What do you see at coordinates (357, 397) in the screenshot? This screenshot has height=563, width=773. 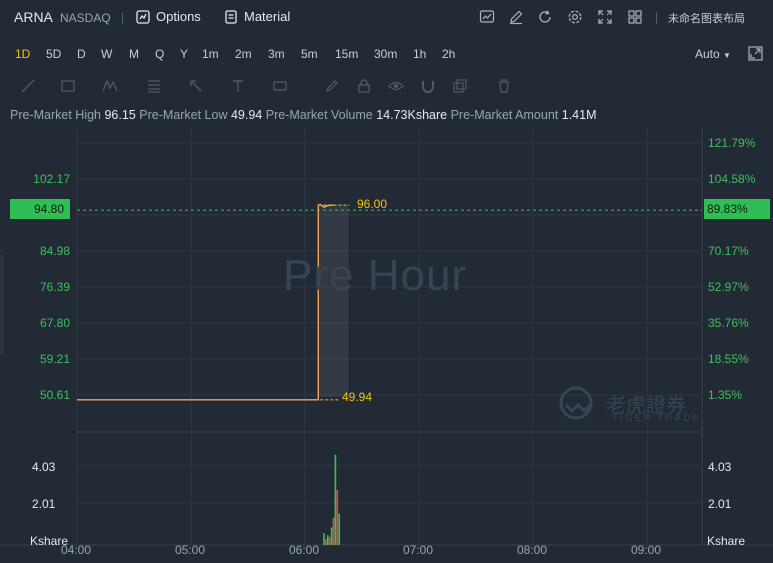 I see `low-marker-label: 49.94` at bounding box center [357, 397].